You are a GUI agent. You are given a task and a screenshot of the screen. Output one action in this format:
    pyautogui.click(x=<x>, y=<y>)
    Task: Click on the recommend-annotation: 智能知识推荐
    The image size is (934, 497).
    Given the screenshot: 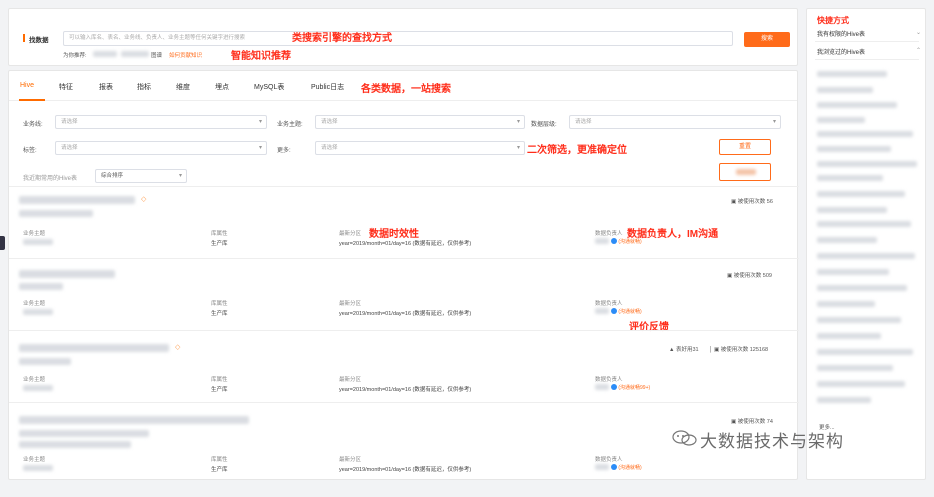 What is the action you would take?
    pyautogui.click(x=261, y=56)
    